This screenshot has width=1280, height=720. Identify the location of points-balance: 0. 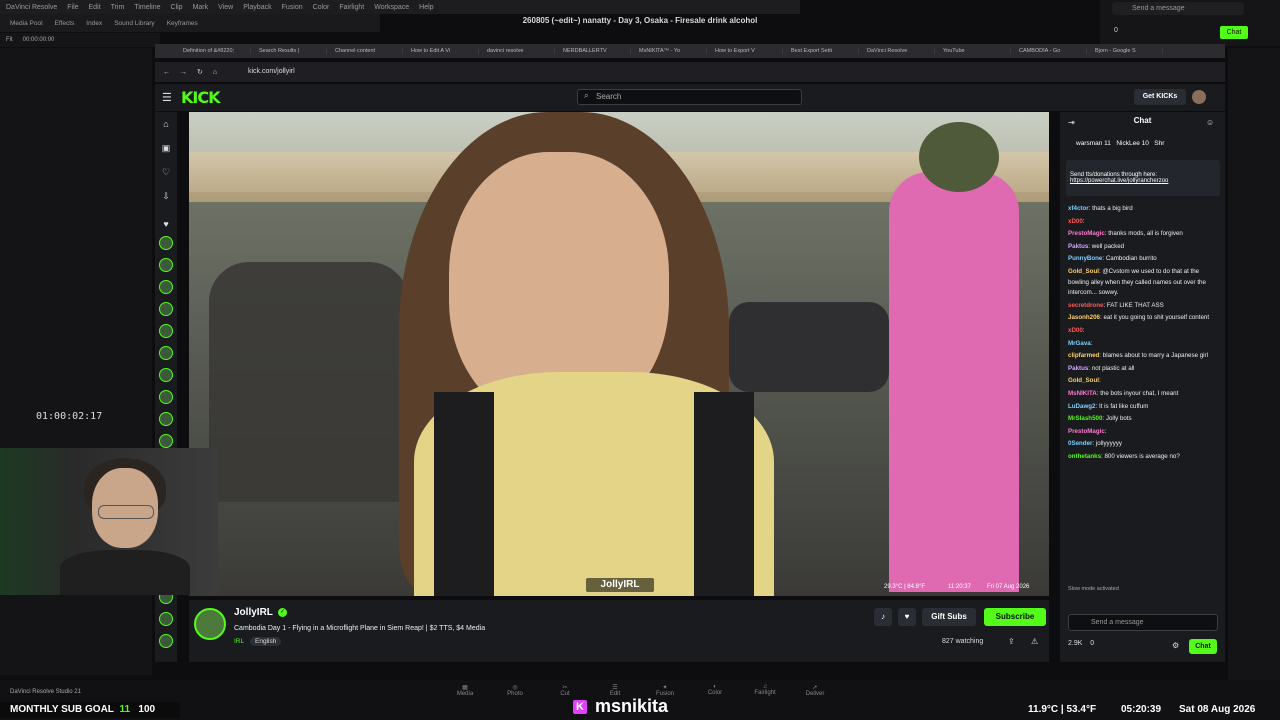
(1092, 643).